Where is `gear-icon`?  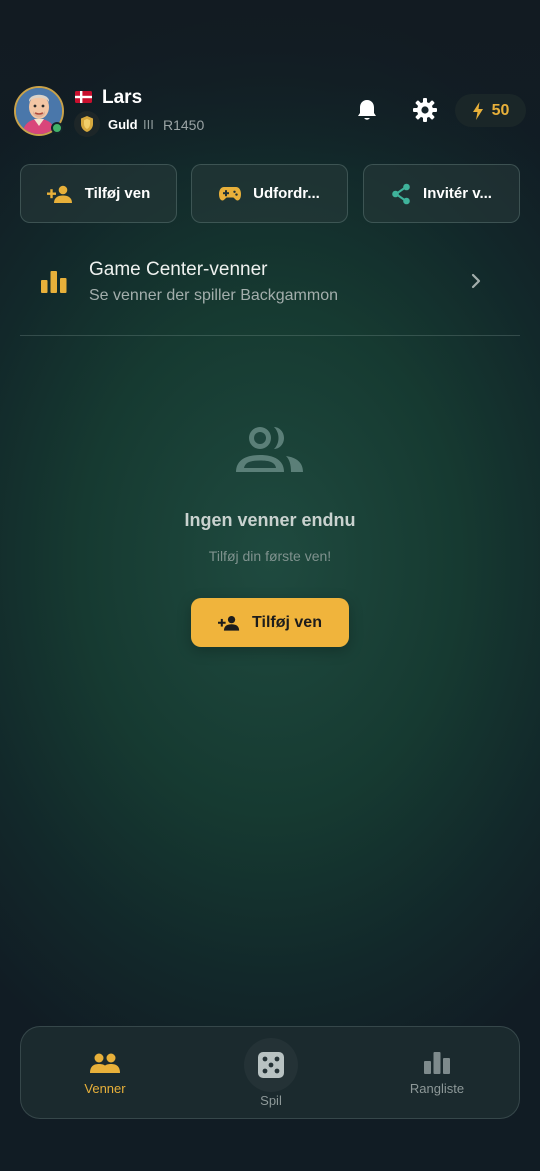
gear-icon is located at coordinates (425, 110).